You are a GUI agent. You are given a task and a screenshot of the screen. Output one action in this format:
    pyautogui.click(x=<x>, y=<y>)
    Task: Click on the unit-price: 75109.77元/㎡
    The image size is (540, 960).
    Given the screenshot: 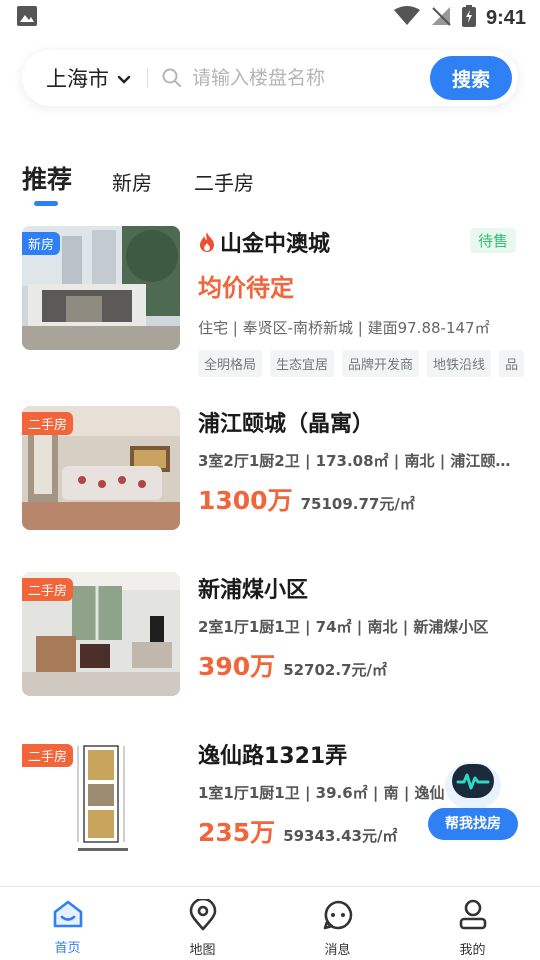 What is the action you would take?
    pyautogui.click(x=357, y=504)
    